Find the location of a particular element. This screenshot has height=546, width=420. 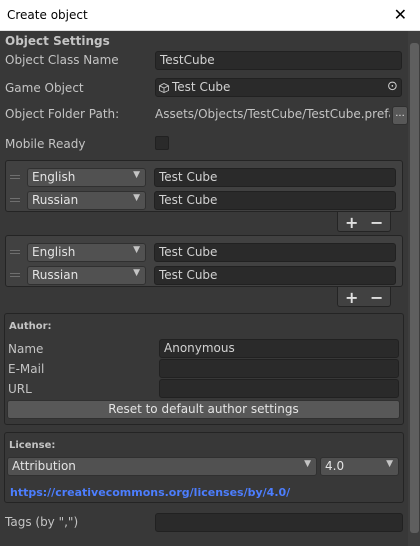

game-object-value: Test Cube is located at coordinates (201, 87).